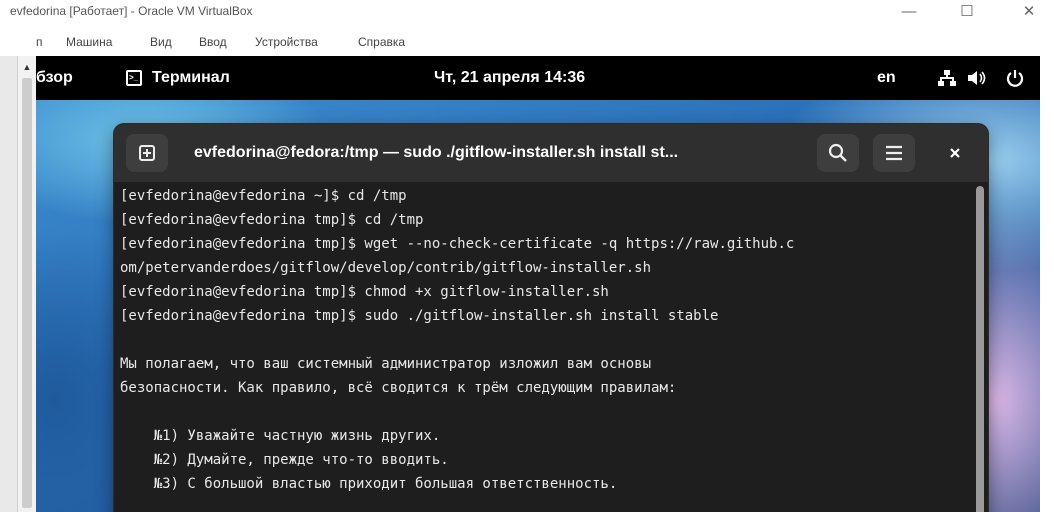 Image resolution: width=1054 pixels, height=512 pixels. I want to click on menu-input: Ввод, so click(213, 42).